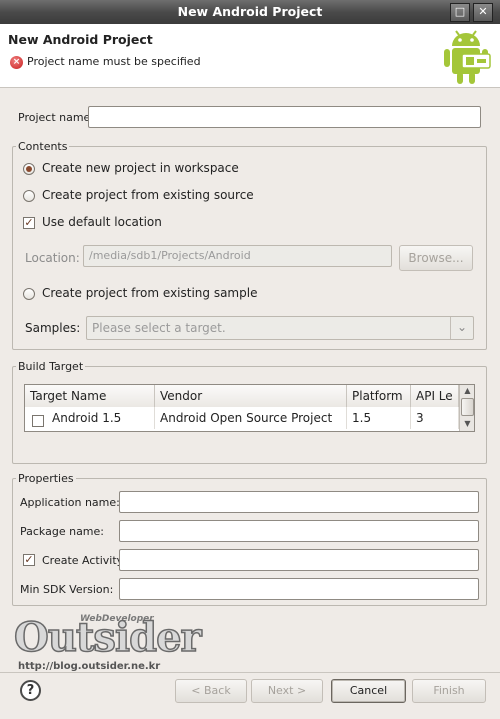  Describe the element at coordinates (237, 256) in the screenshot. I see `location-input: /media/sdb1/Projects/Android` at that location.